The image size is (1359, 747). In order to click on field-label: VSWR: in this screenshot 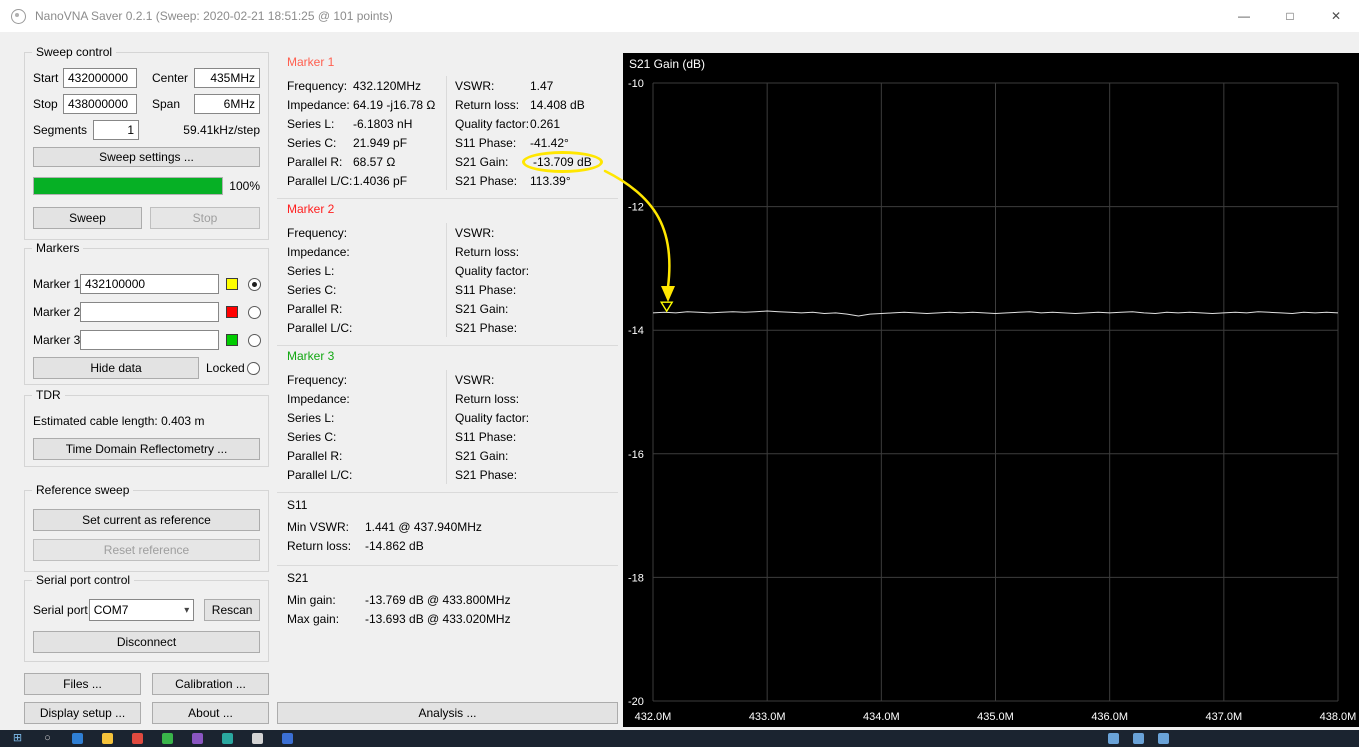, I will do `click(475, 85)`.